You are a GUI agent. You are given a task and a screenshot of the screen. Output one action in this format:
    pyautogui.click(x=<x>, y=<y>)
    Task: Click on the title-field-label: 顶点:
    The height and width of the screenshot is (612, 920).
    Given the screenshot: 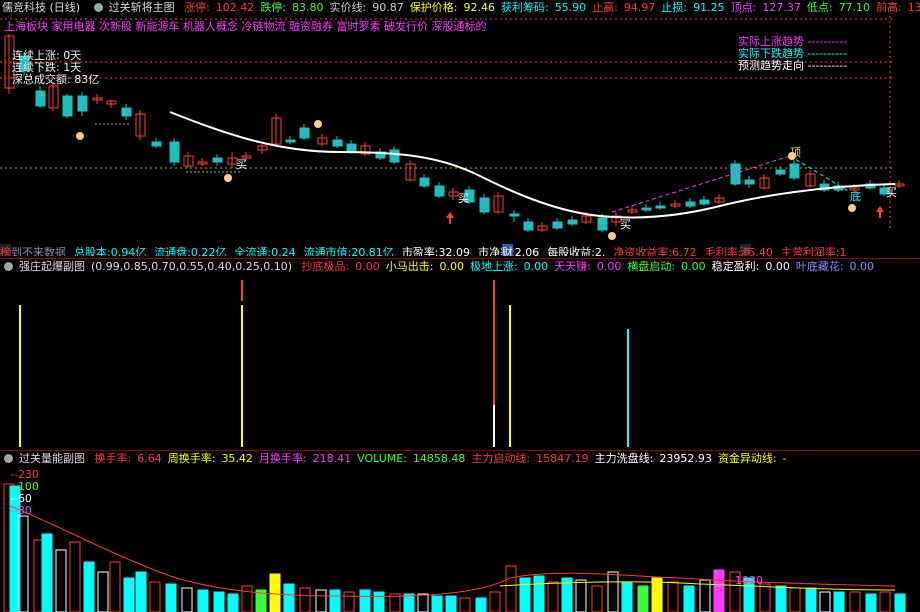 What is the action you would take?
    pyautogui.click(x=743, y=7)
    